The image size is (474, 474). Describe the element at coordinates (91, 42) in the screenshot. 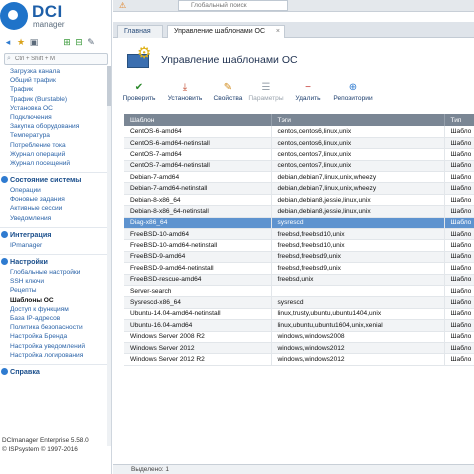

I see `pin-icon: ✎` at that location.